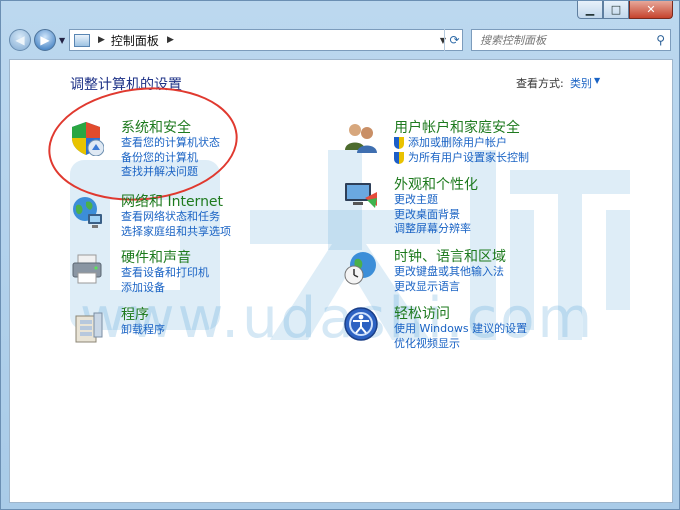  What do you see at coordinates (581, 83) in the screenshot?
I see `view-by-dropdown: 类别` at bounding box center [581, 83].